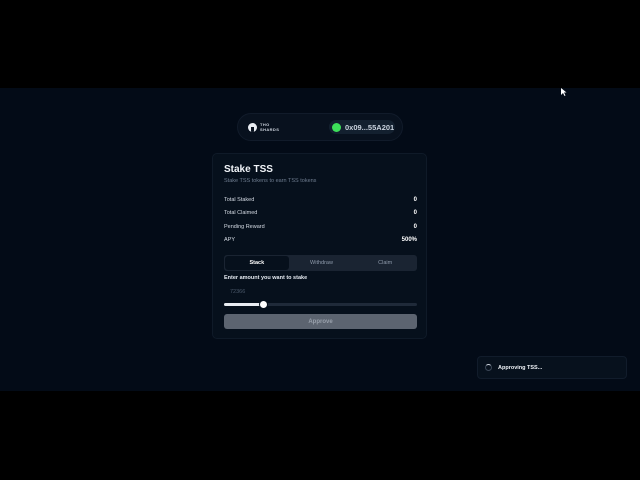 This screenshot has height=480, width=640. Describe the element at coordinates (230, 240) in the screenshot. I see `stat-label: APY` at that location.